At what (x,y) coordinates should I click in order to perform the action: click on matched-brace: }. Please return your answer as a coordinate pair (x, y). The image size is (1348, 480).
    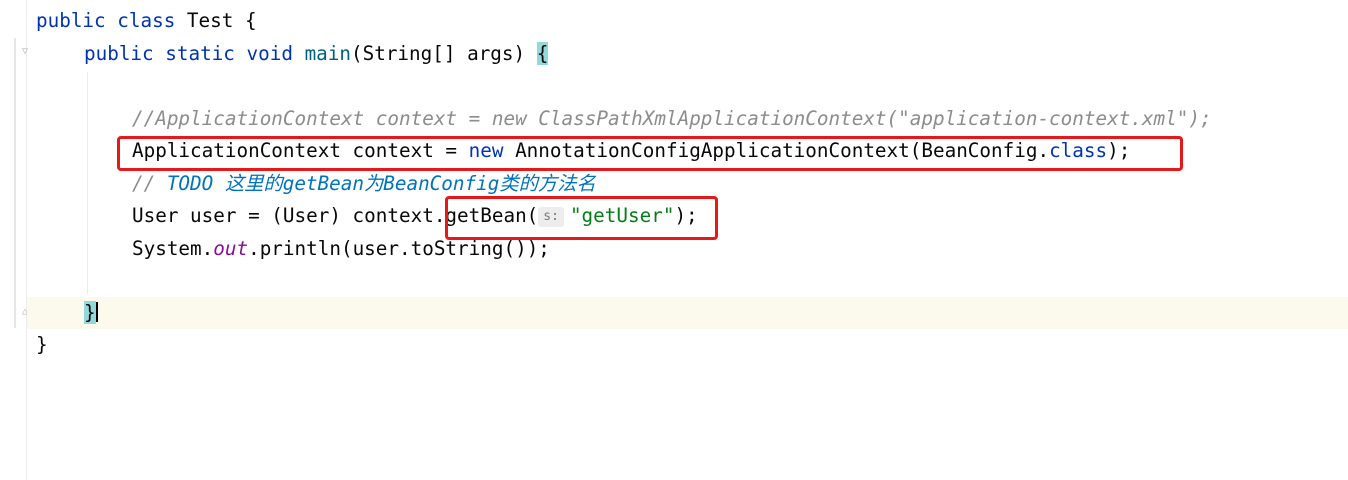
    Looking at the image, I should click on (90, 312).